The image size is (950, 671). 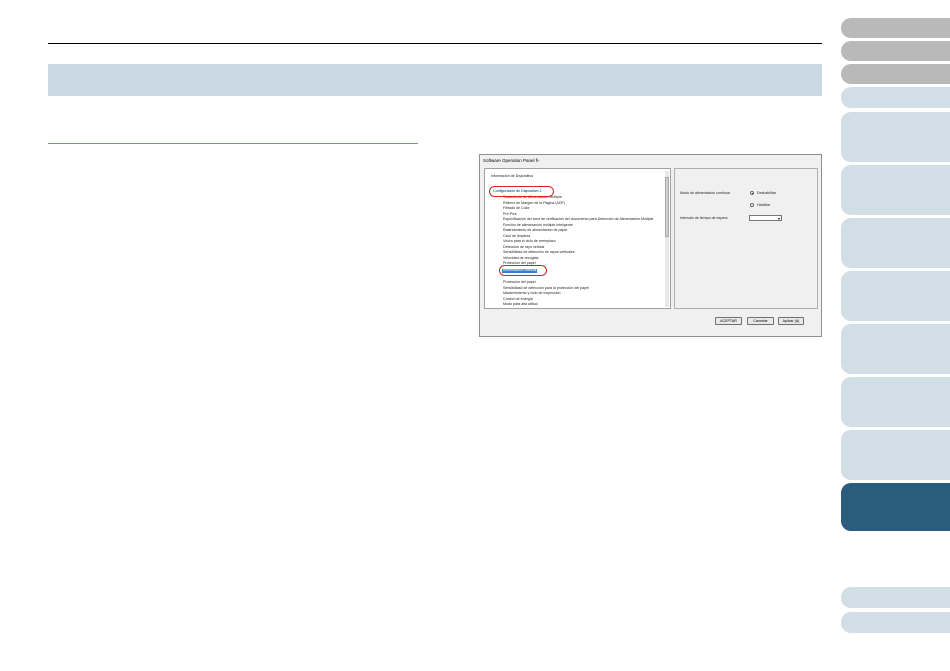 What do you see at coordinates (791, 321) in the screenshot?
I see `apply-button: Aplicar (A)` at bounding box center [791, 321].